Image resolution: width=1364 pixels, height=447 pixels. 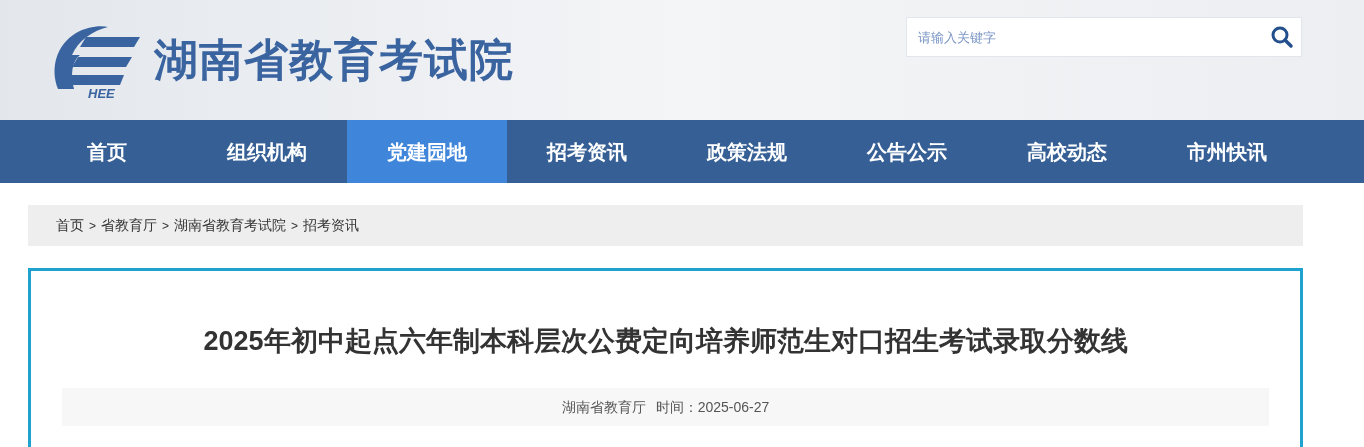 What do you see at coordinates (747, 151) in the screenshot?
I see `nav-tab: 政策法规` at bounding box center [747, 151].